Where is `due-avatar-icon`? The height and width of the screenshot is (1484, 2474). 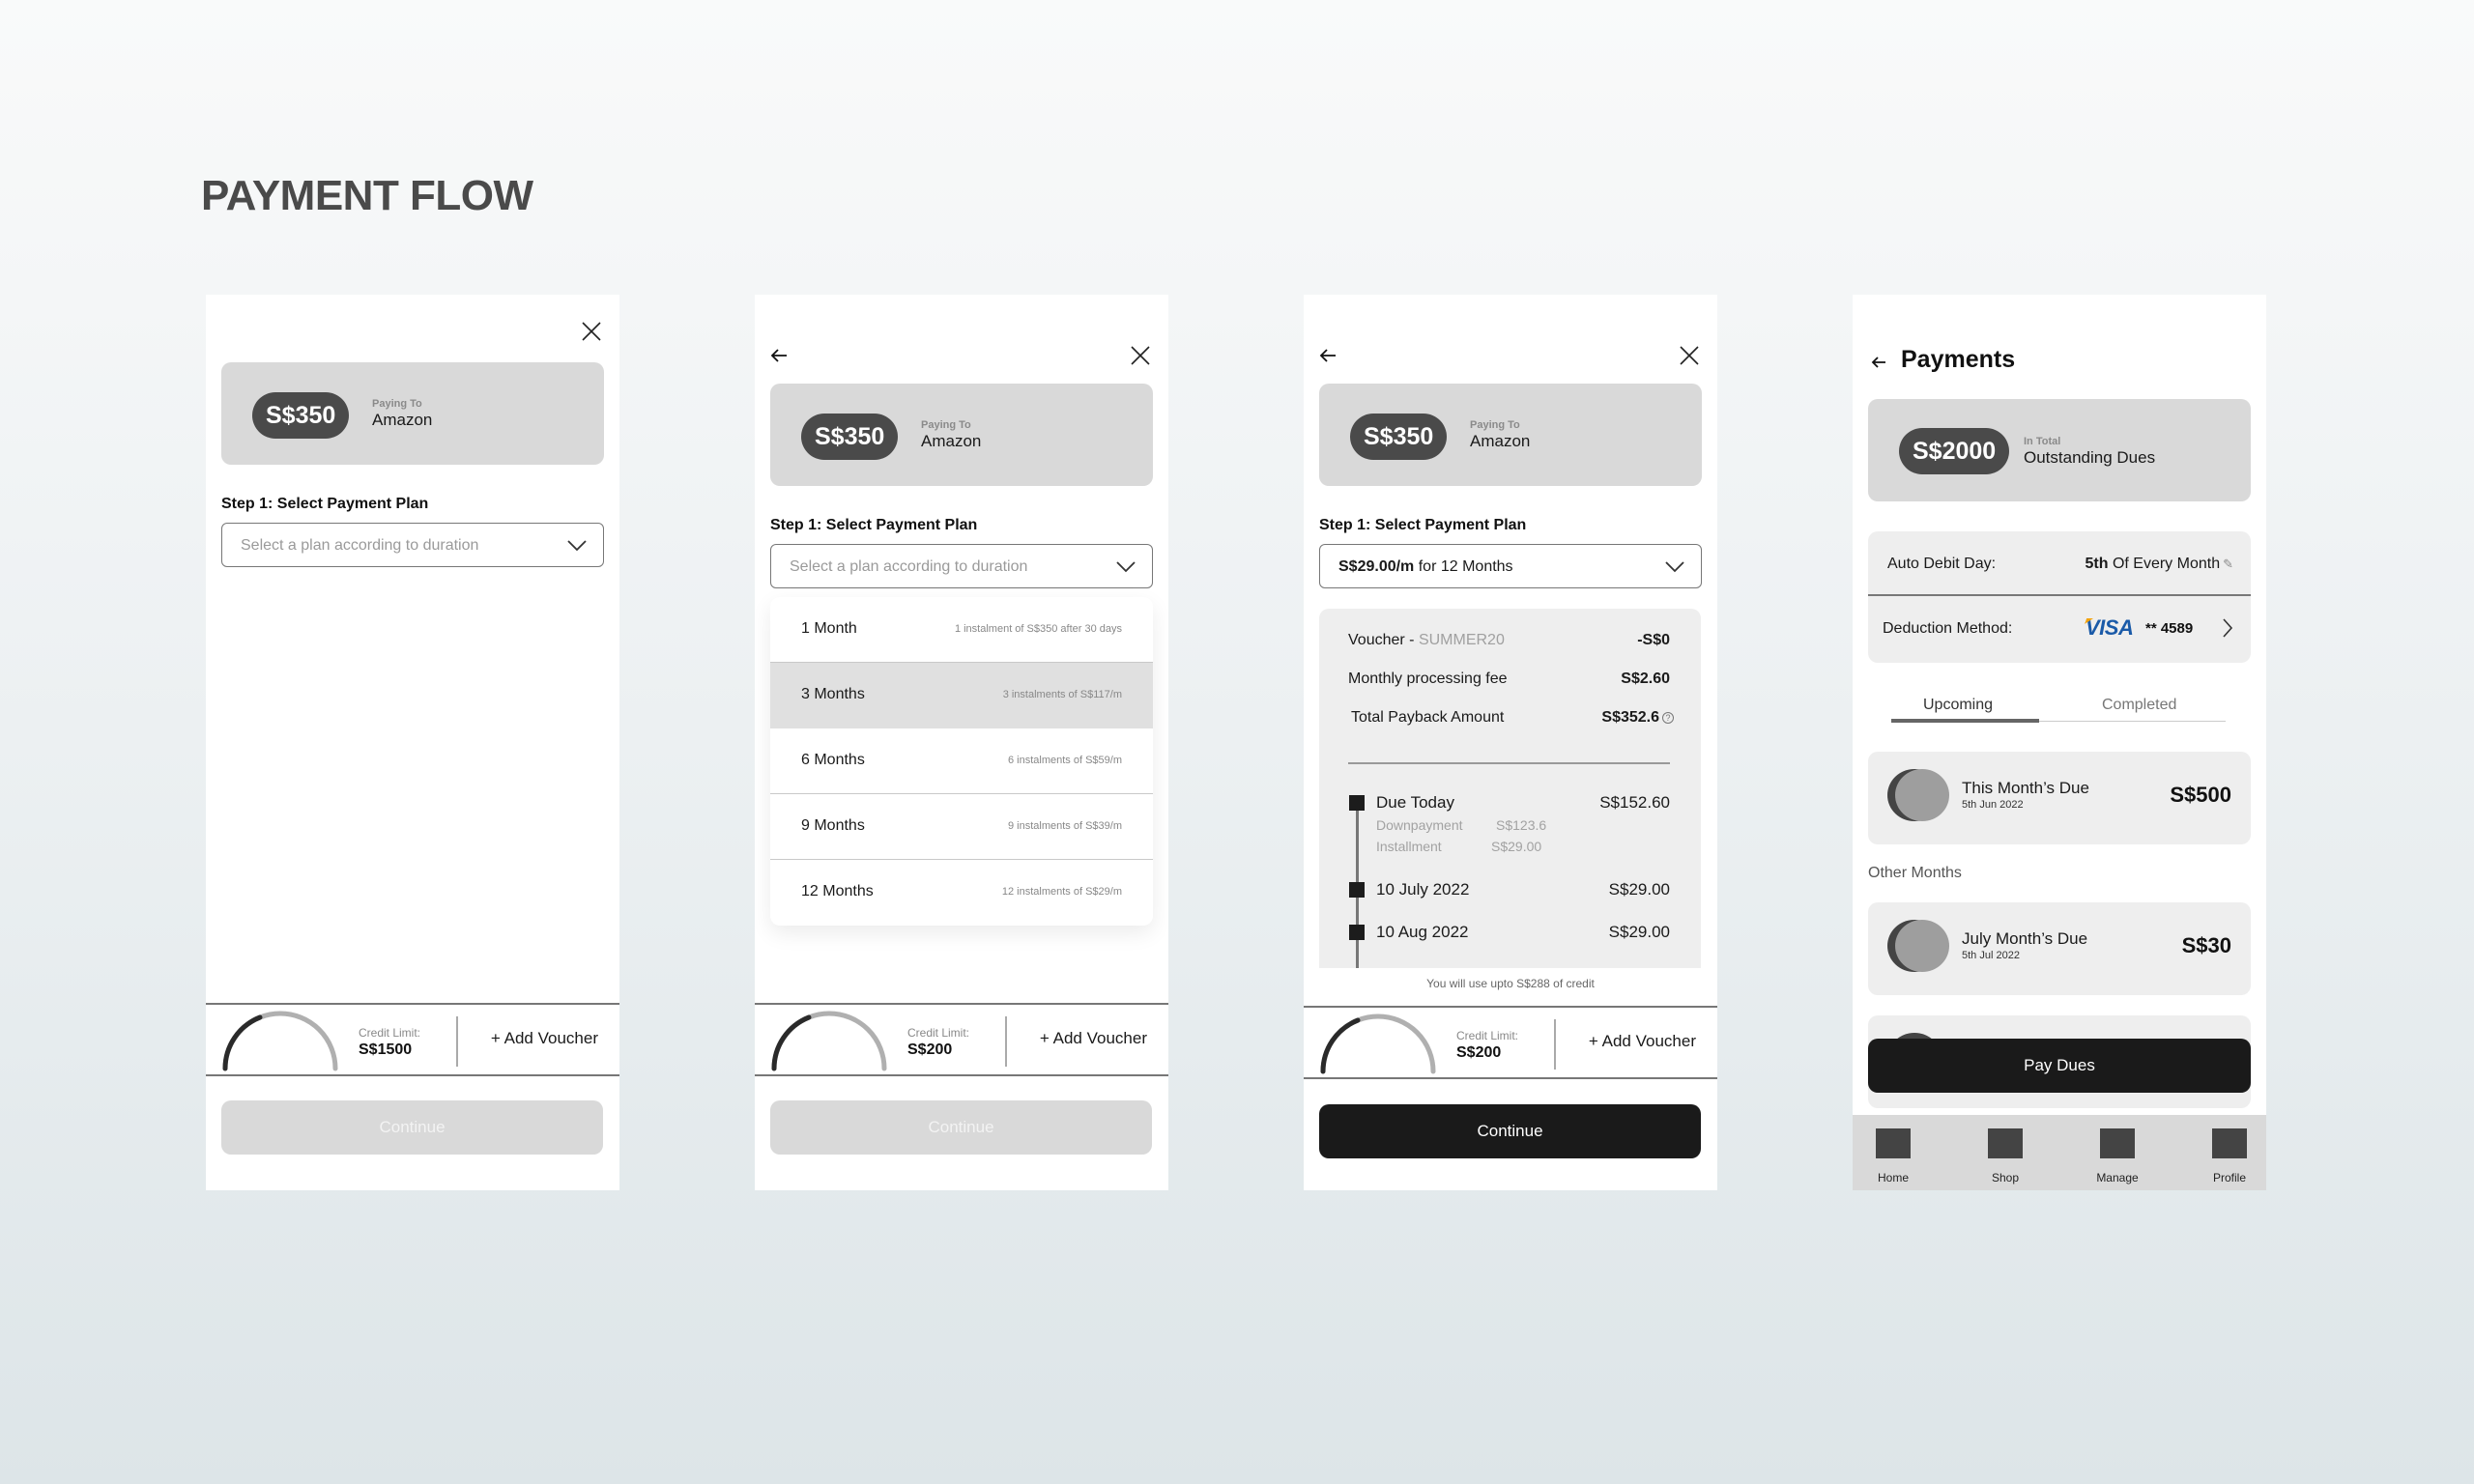
due-avatar-icon is located at coordinates (1919, 796).